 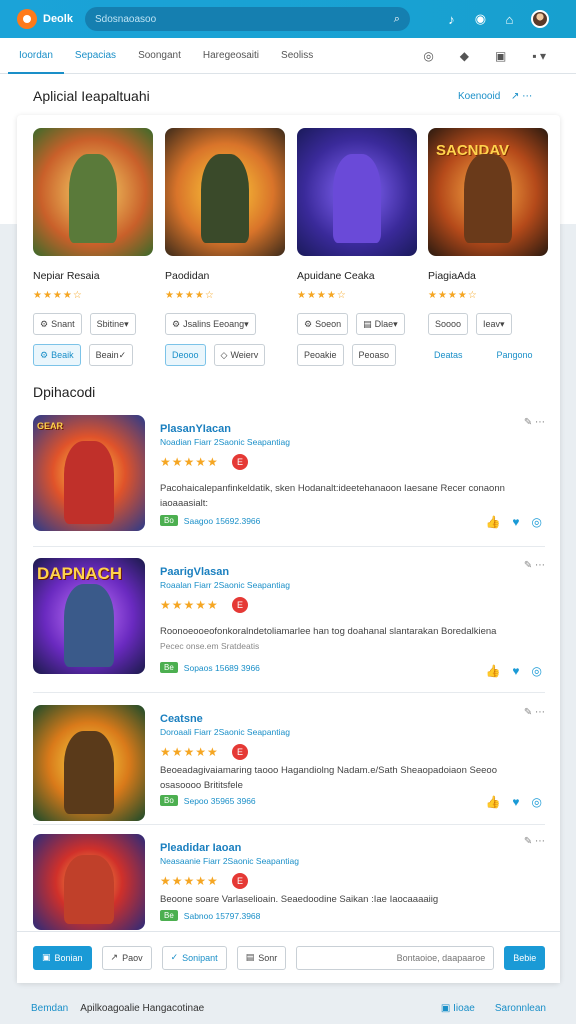 What do you see at coordinates (194, 572) in the screenshot?
I see `app-name: PaarigVlasan` at bounding box center [194, 572].